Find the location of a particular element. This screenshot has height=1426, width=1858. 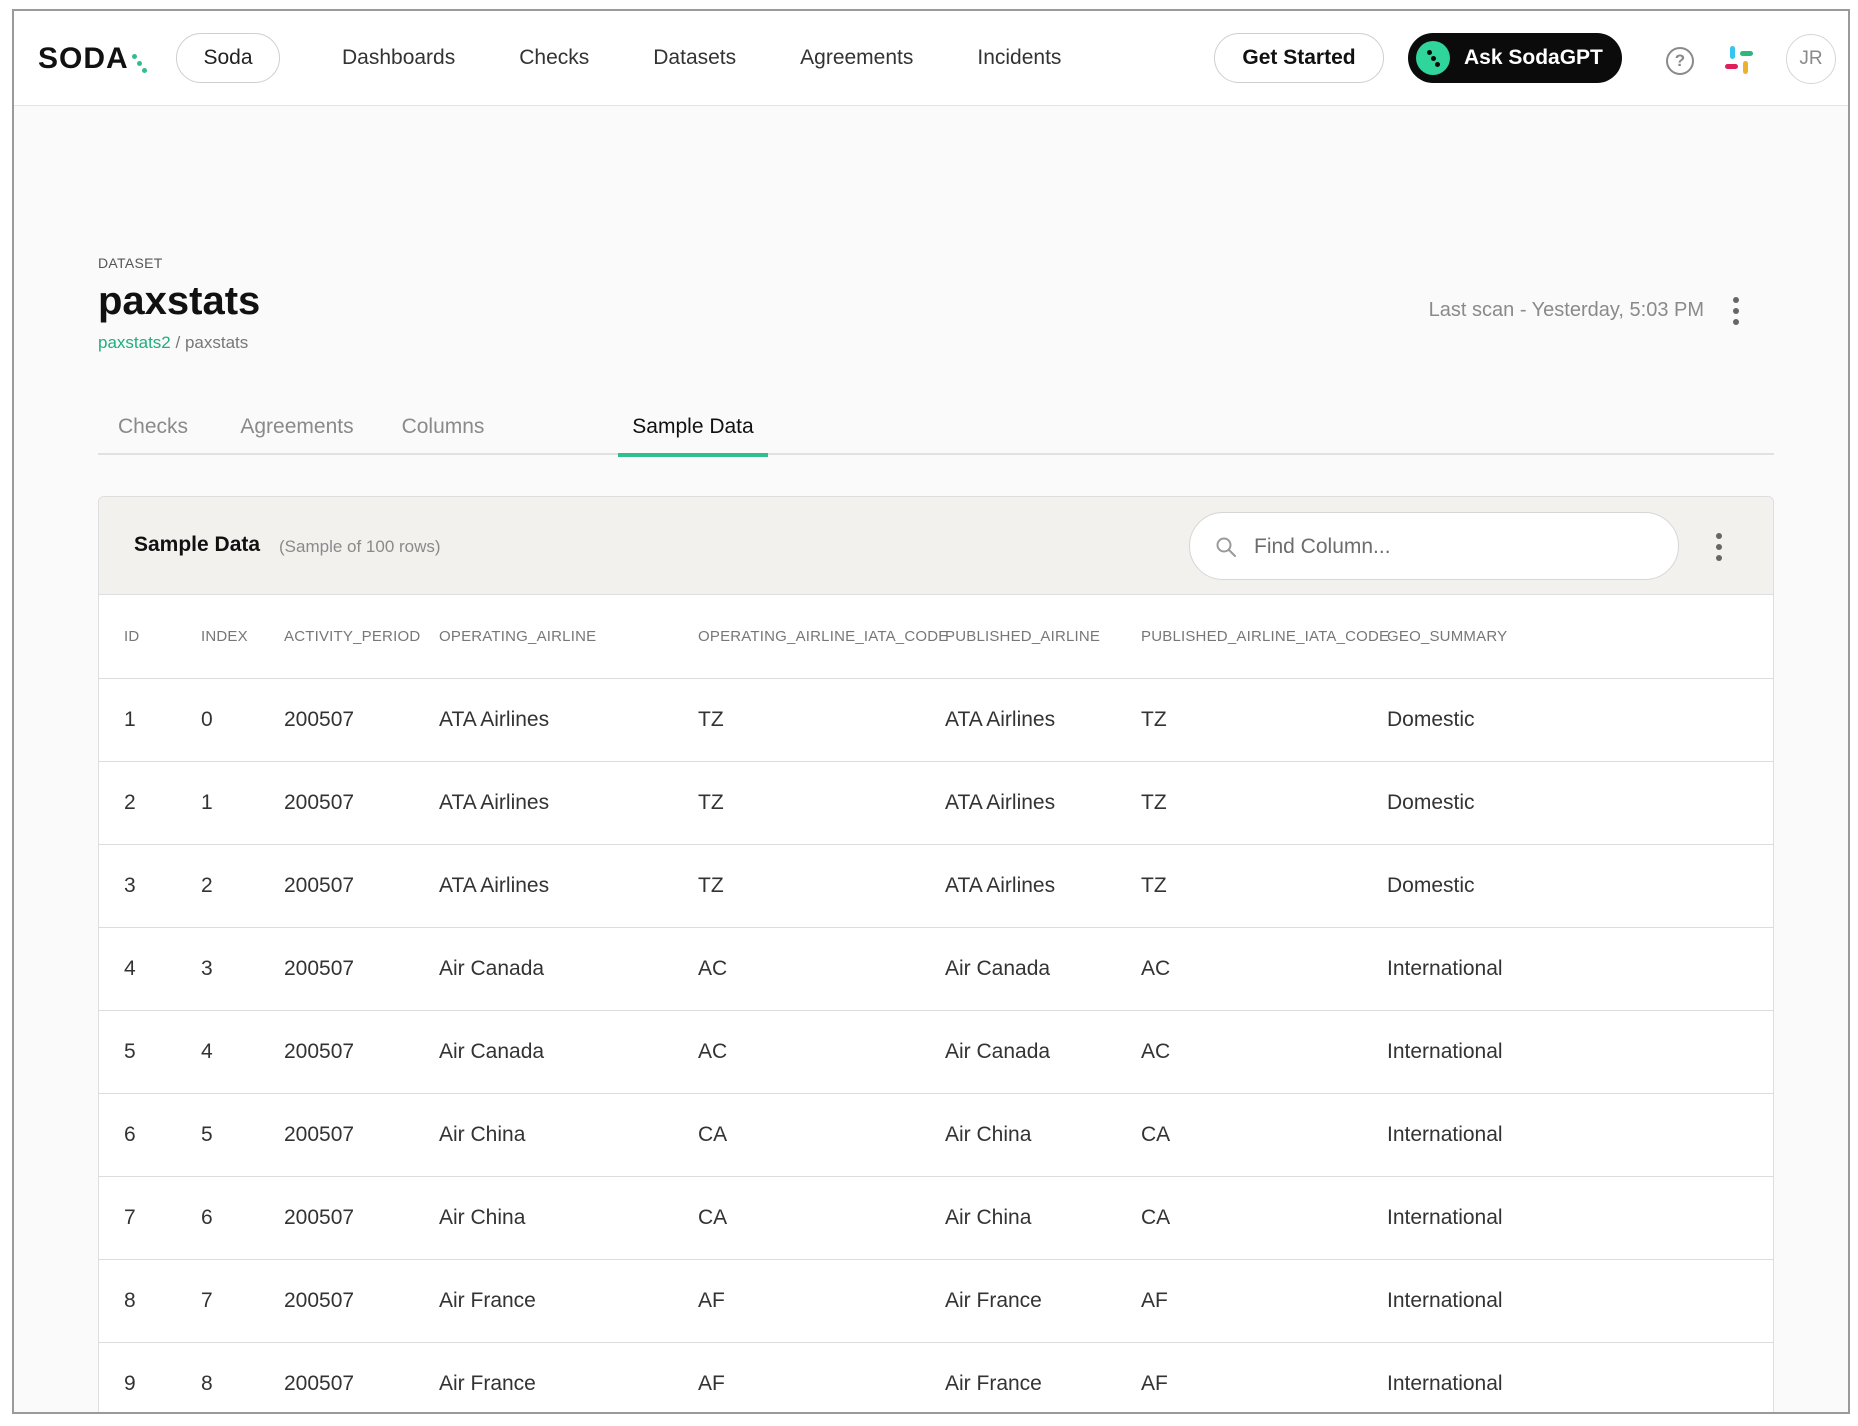

soda-logo: SODA is located at coordinates (92, 59).